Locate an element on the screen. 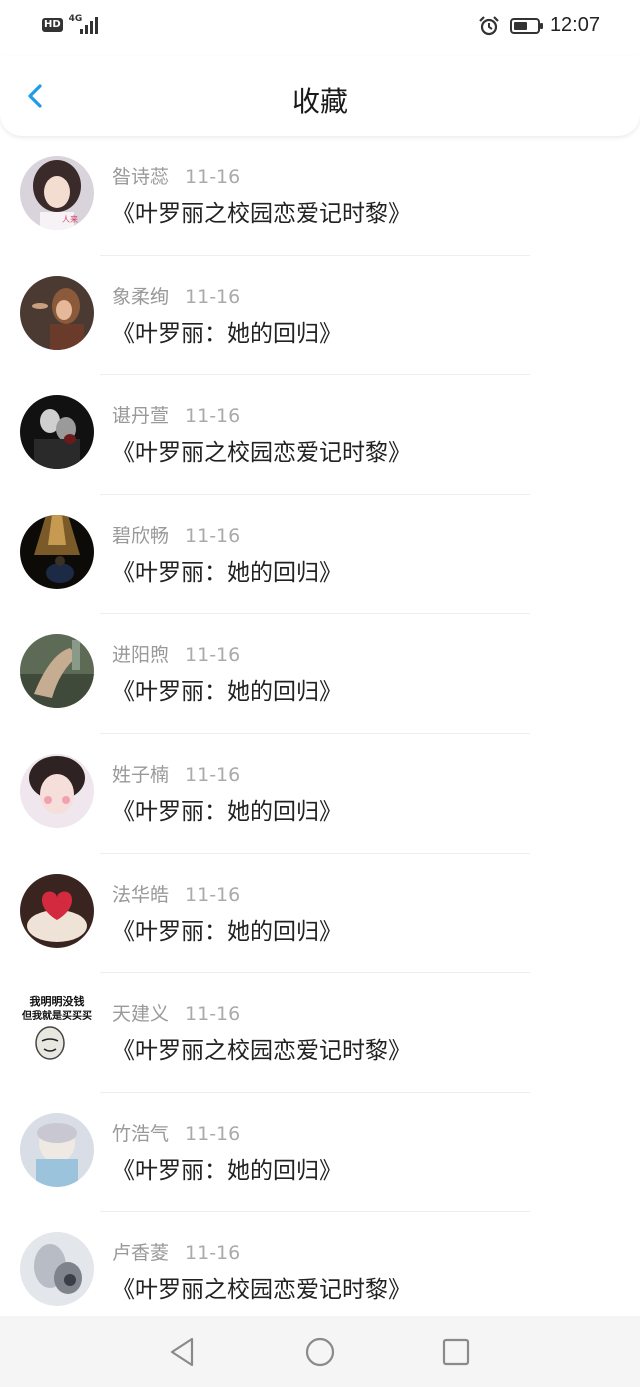 The width and height of the screenshot is (640, 1387). battery-icon is located at coordinates (526, 25).